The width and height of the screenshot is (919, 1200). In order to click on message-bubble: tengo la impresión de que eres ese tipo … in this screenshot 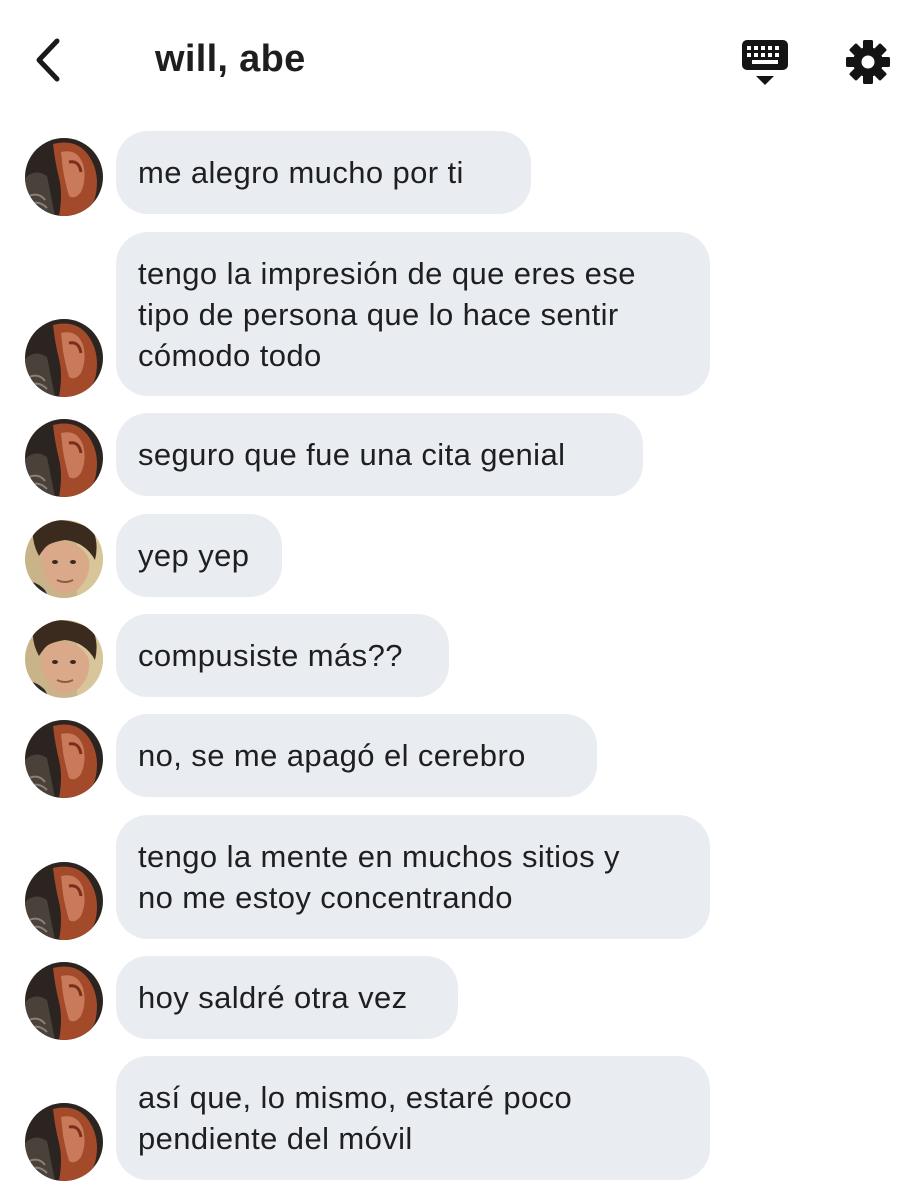, I will do `click(413, 314)`.